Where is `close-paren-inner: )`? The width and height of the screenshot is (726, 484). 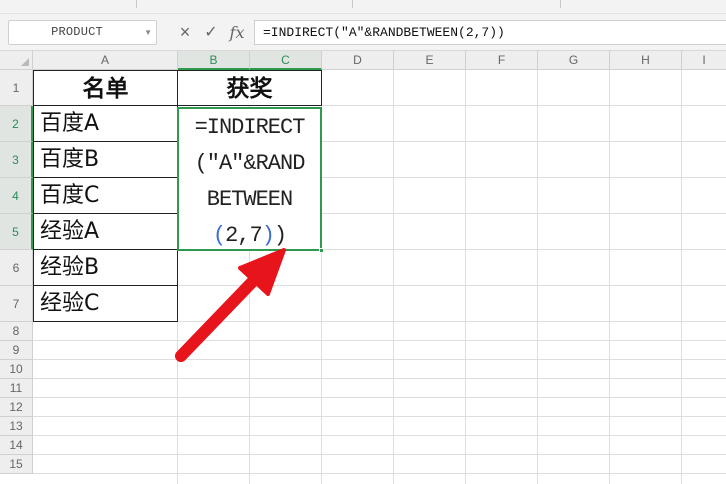
close-paren-inner: ) is located at coordinates (268, 235).